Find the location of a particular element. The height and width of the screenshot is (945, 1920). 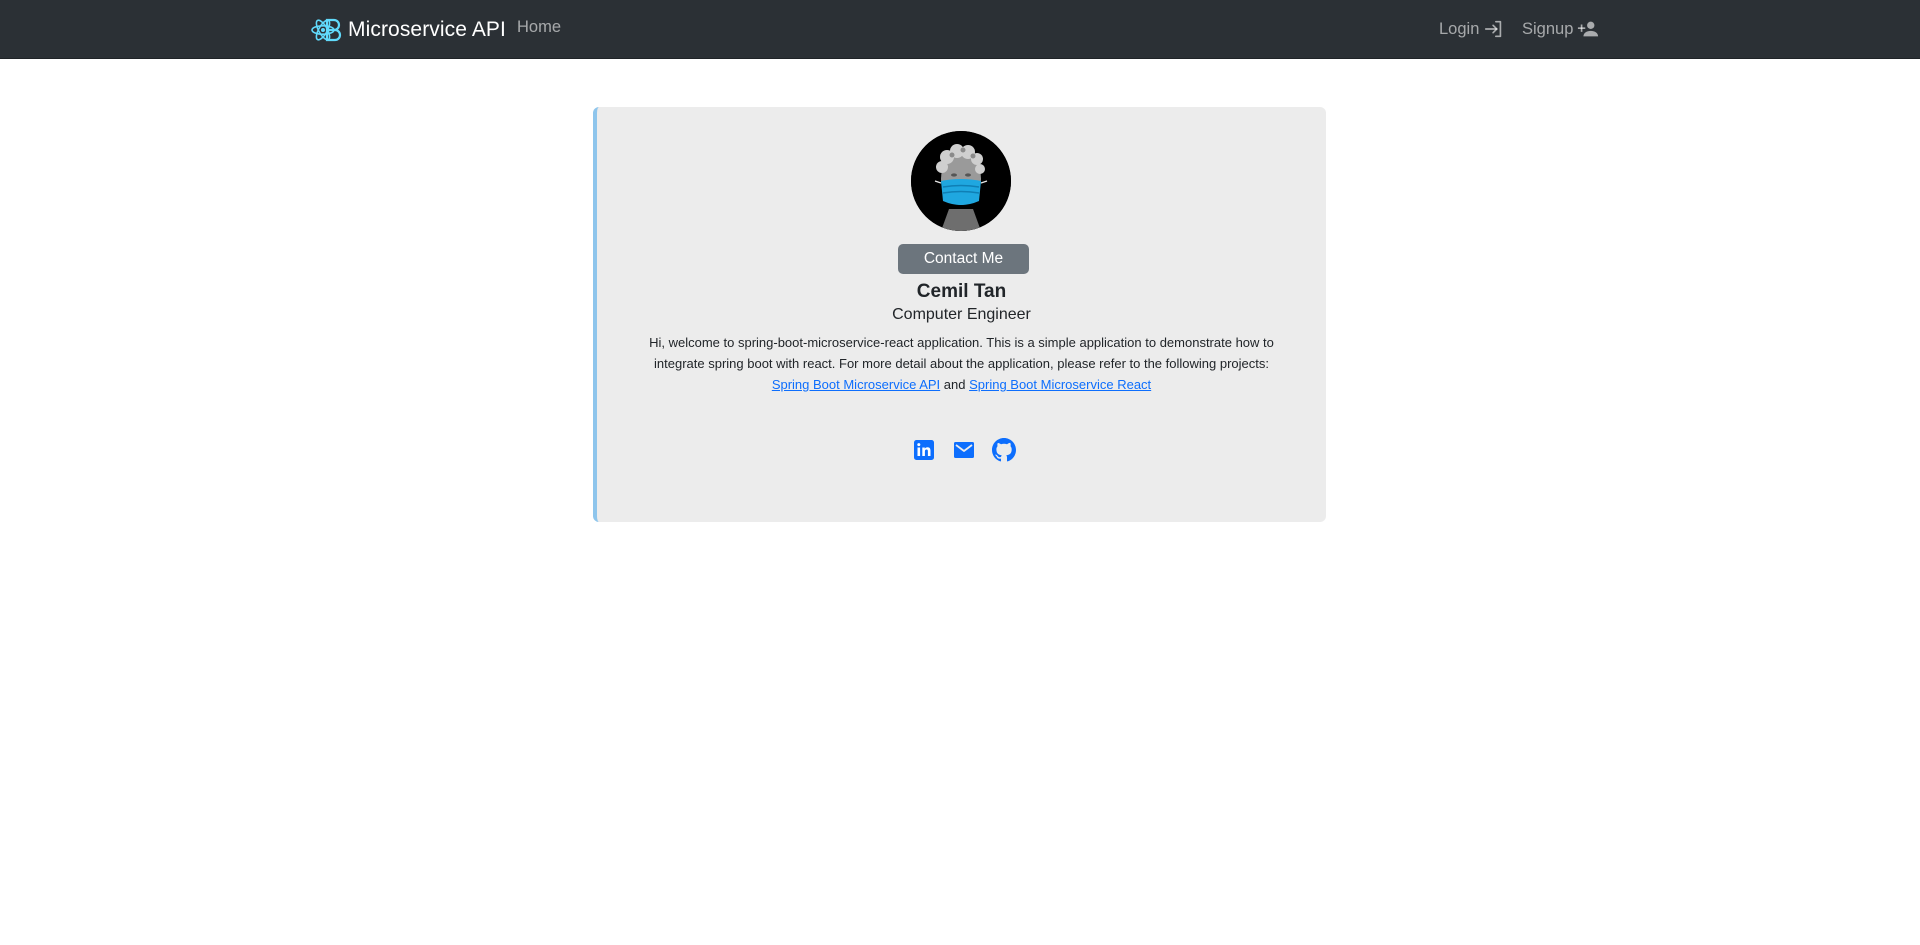

github-icon is located at coordinates (1004, 450).